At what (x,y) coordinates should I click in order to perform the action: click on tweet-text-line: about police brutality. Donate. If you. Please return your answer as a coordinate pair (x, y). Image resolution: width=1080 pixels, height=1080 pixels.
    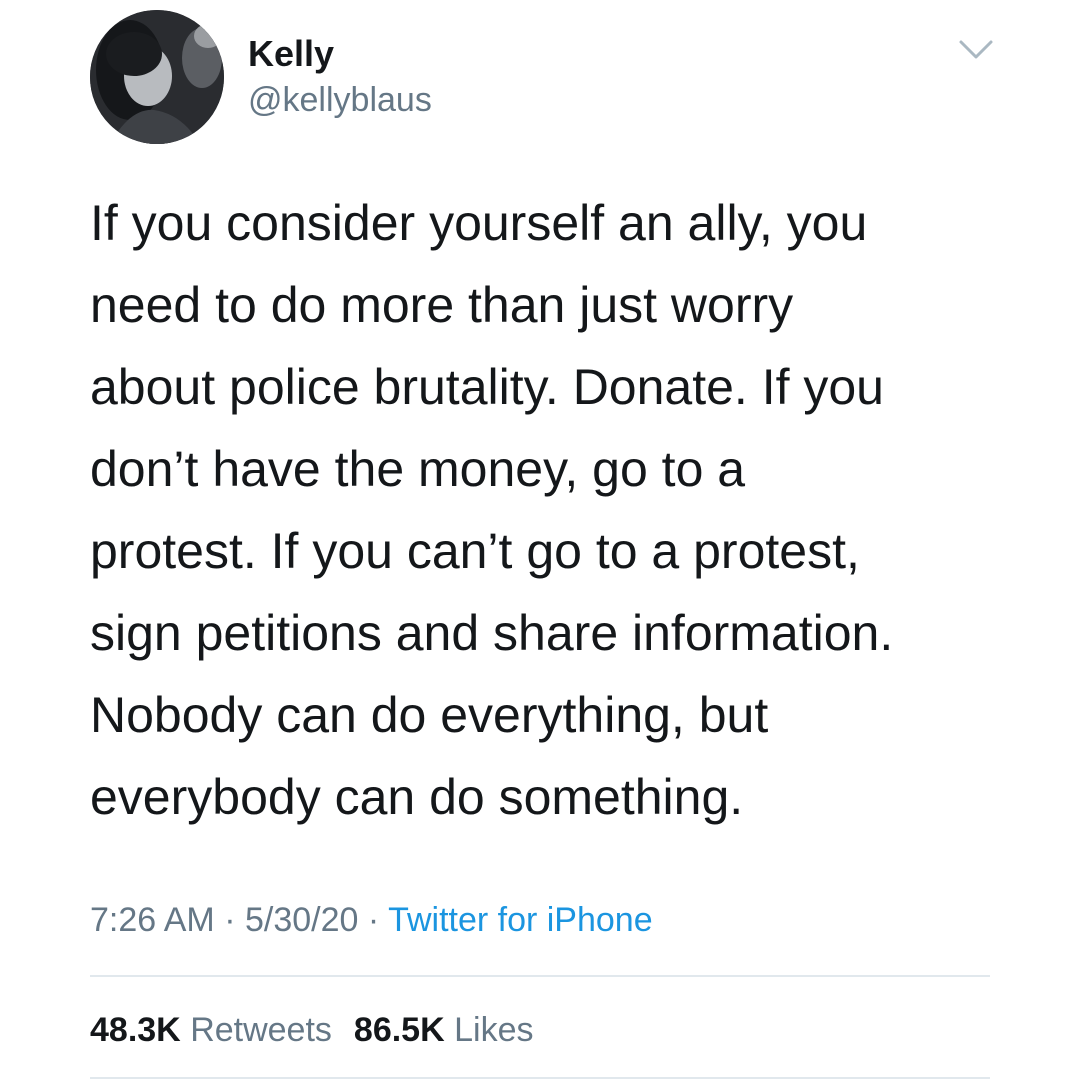
    Looking at the image, I should click on (487, 387).